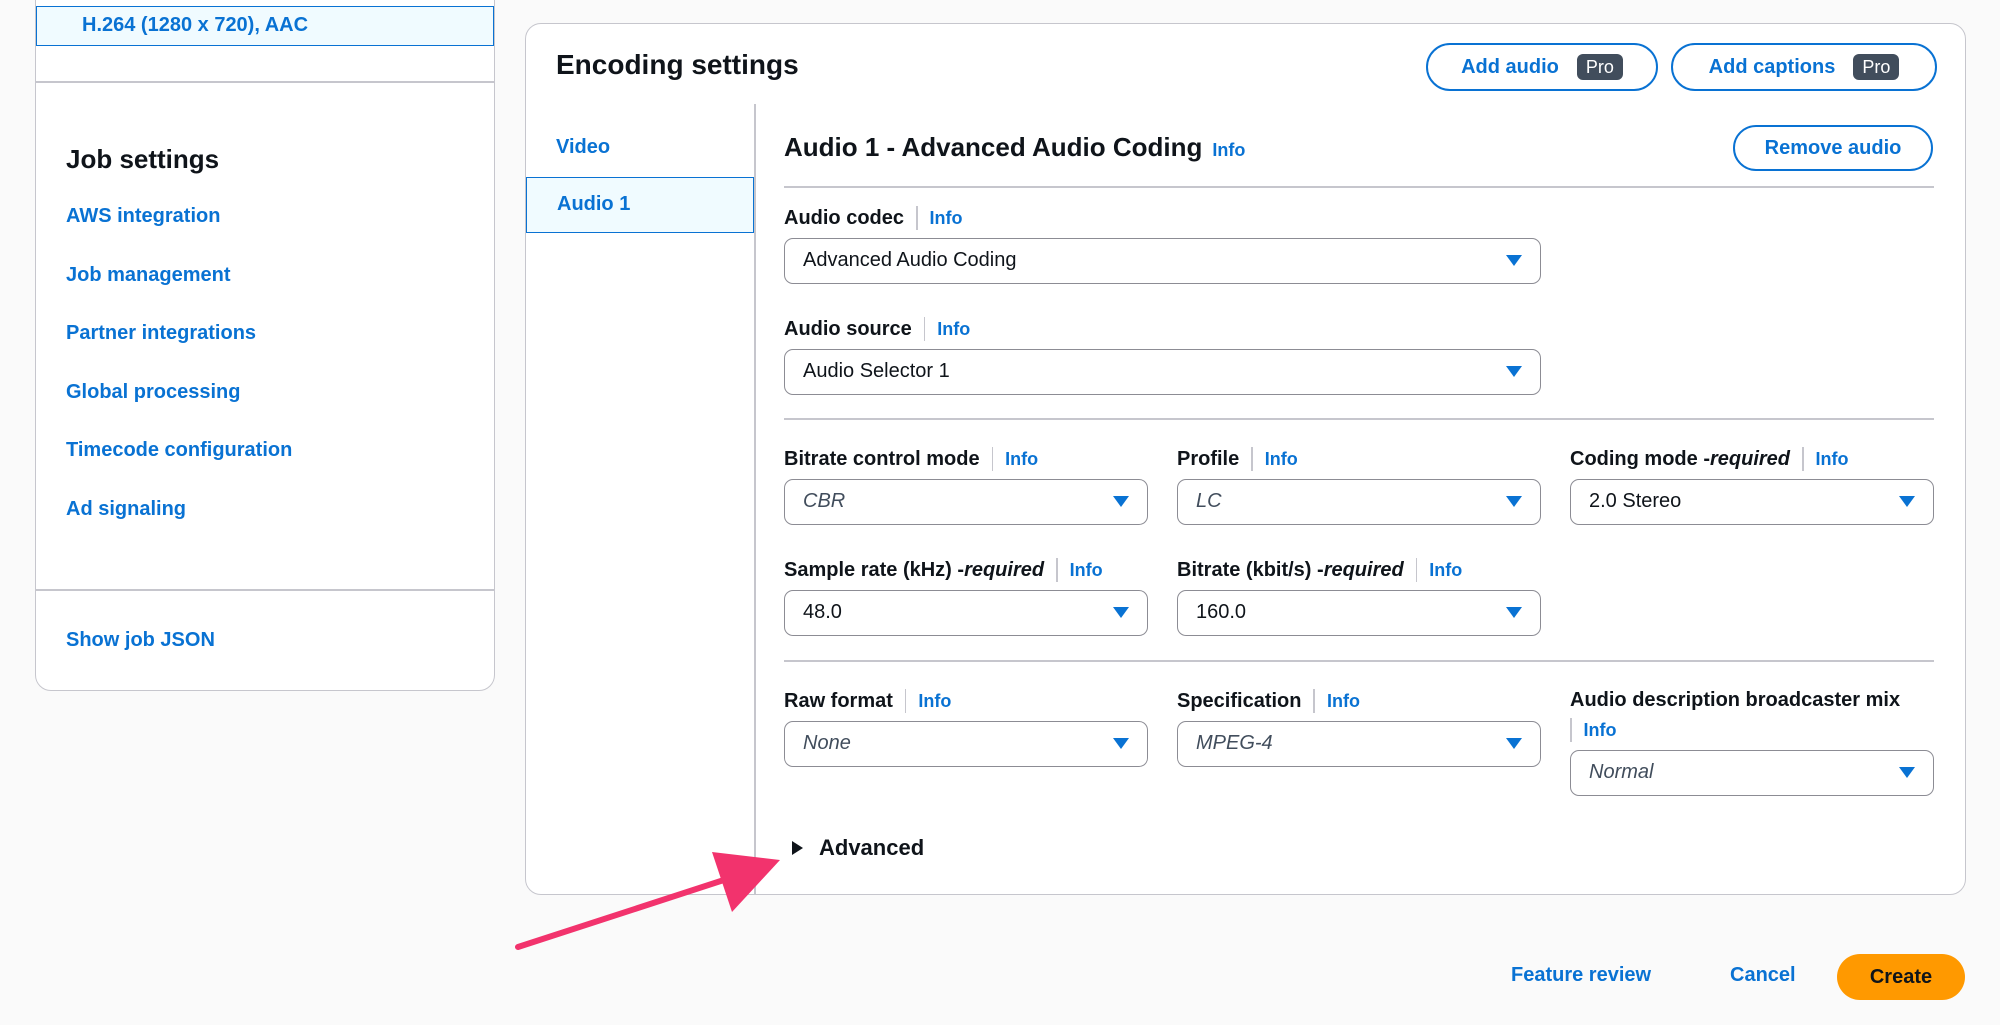 This screenshot has width=2000, height=1025. Describe the element at coordinates (1162, 372) in the screenshot. I see `audio-source-select: Audio Selector 1` at that location.